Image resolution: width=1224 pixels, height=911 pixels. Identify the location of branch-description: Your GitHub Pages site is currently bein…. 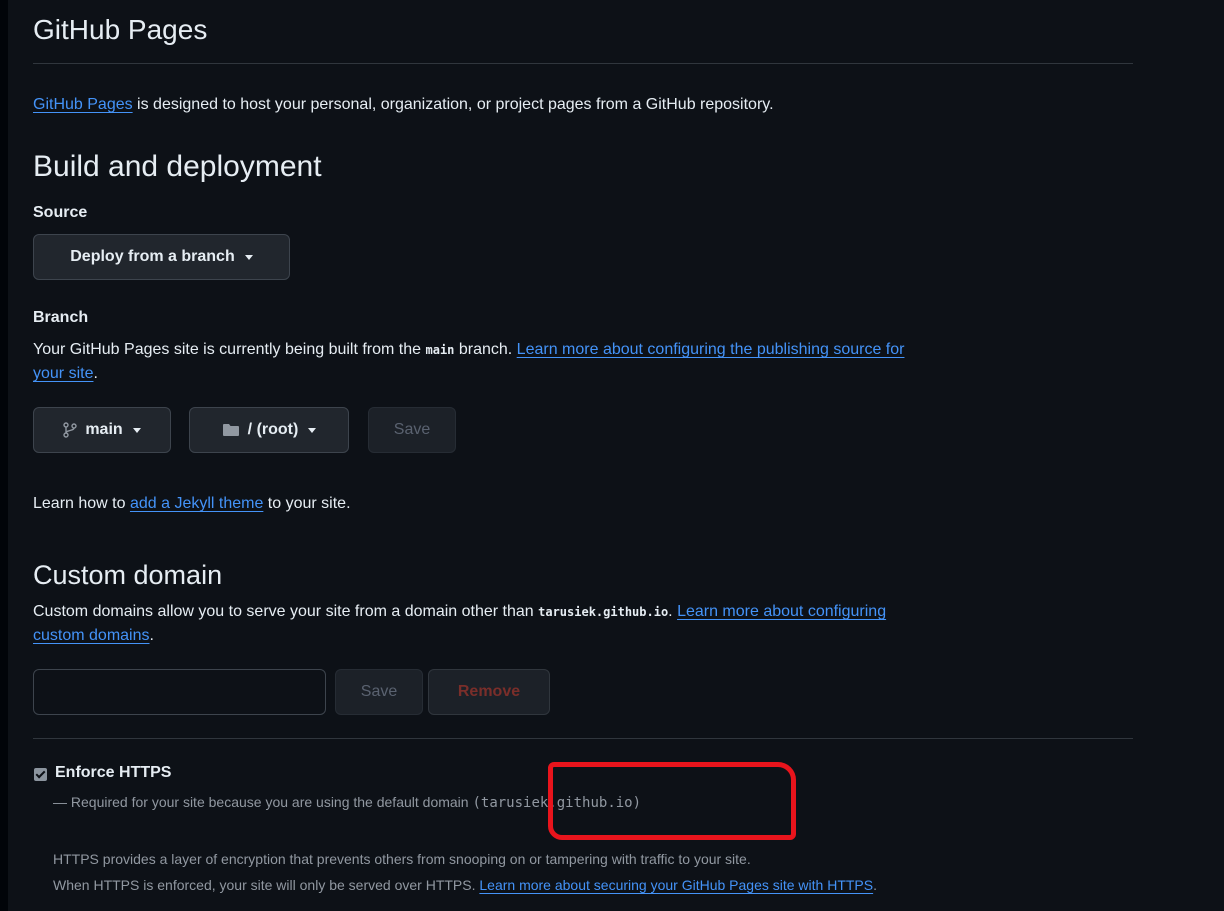
(588, 362).